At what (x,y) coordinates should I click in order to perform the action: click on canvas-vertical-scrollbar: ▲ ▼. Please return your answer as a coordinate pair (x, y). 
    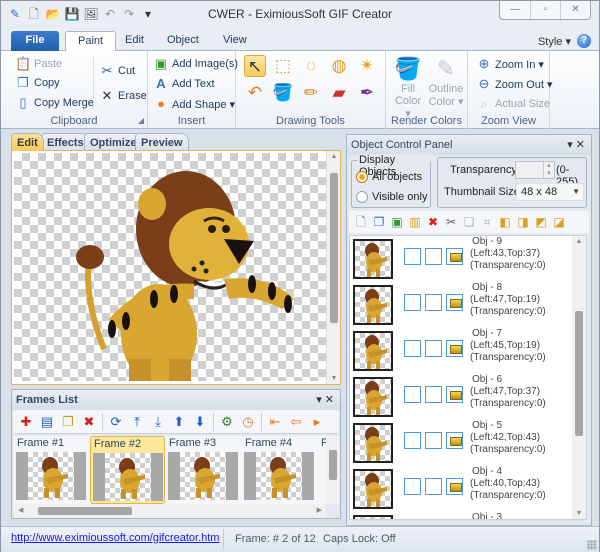
    Looking at the image, I should click on (333, 267).